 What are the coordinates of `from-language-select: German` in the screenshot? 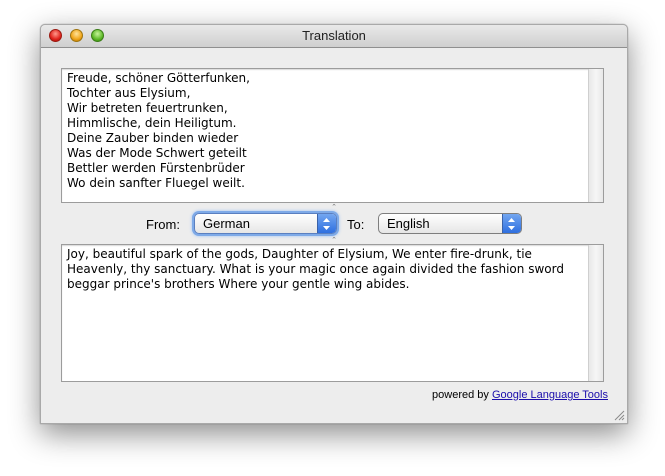 It's located at (265, 223).